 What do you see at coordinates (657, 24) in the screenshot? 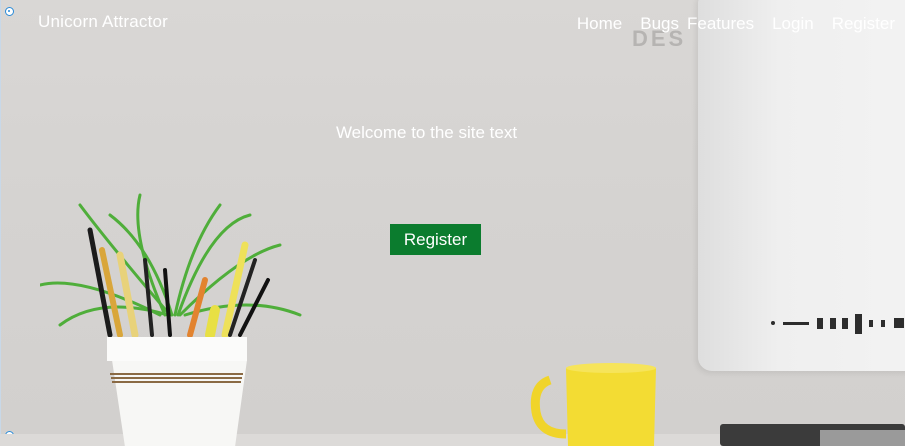
I see `nav-bugs: Bugs` at bounding box center [657, 24].